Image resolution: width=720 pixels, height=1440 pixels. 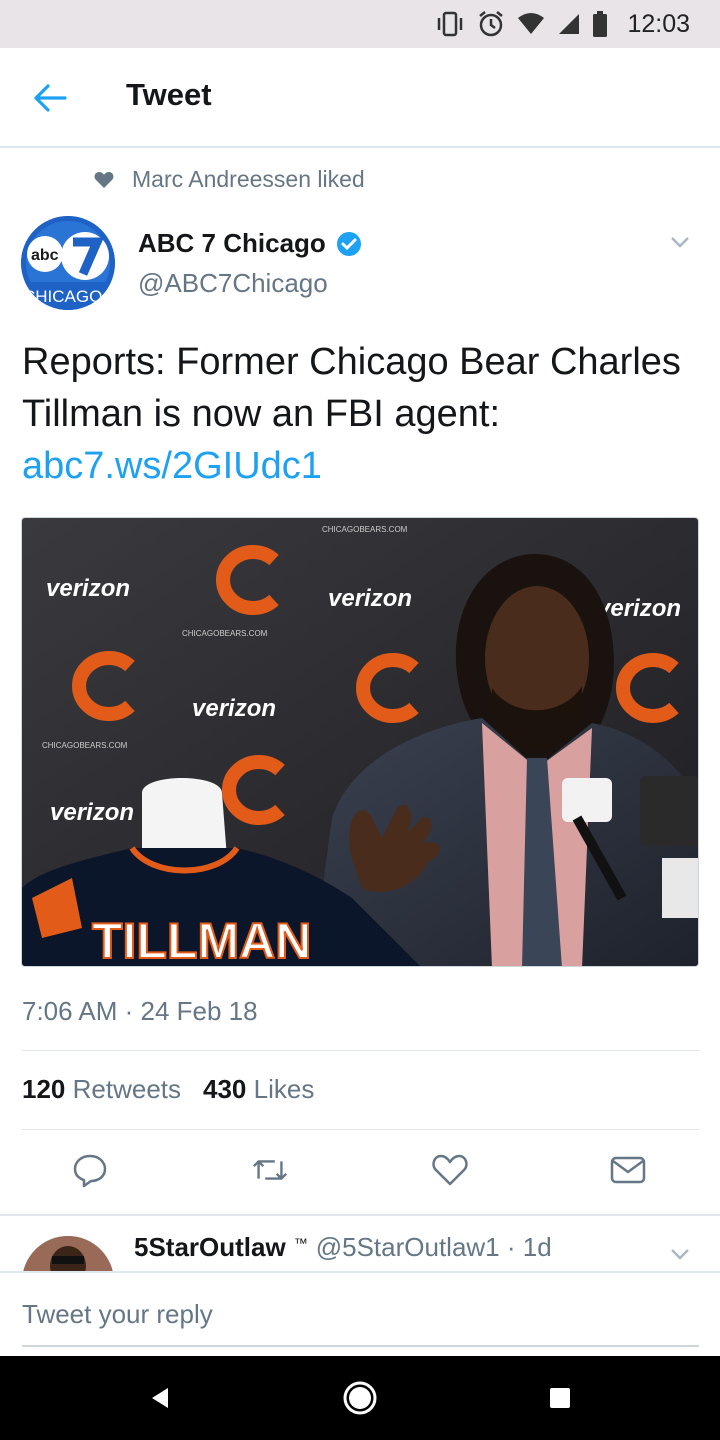 What do you see at coordinates (92, 812) in the screenshot?
I see `photo-sponsor-4: verizon` at bounding box center [92, 812].